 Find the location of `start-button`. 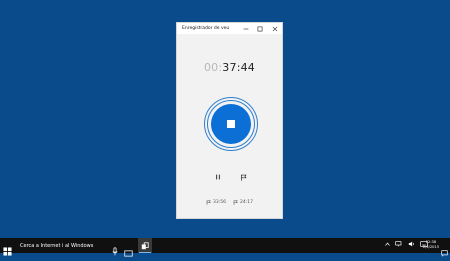

start-button is located at coordinates (7, 248).